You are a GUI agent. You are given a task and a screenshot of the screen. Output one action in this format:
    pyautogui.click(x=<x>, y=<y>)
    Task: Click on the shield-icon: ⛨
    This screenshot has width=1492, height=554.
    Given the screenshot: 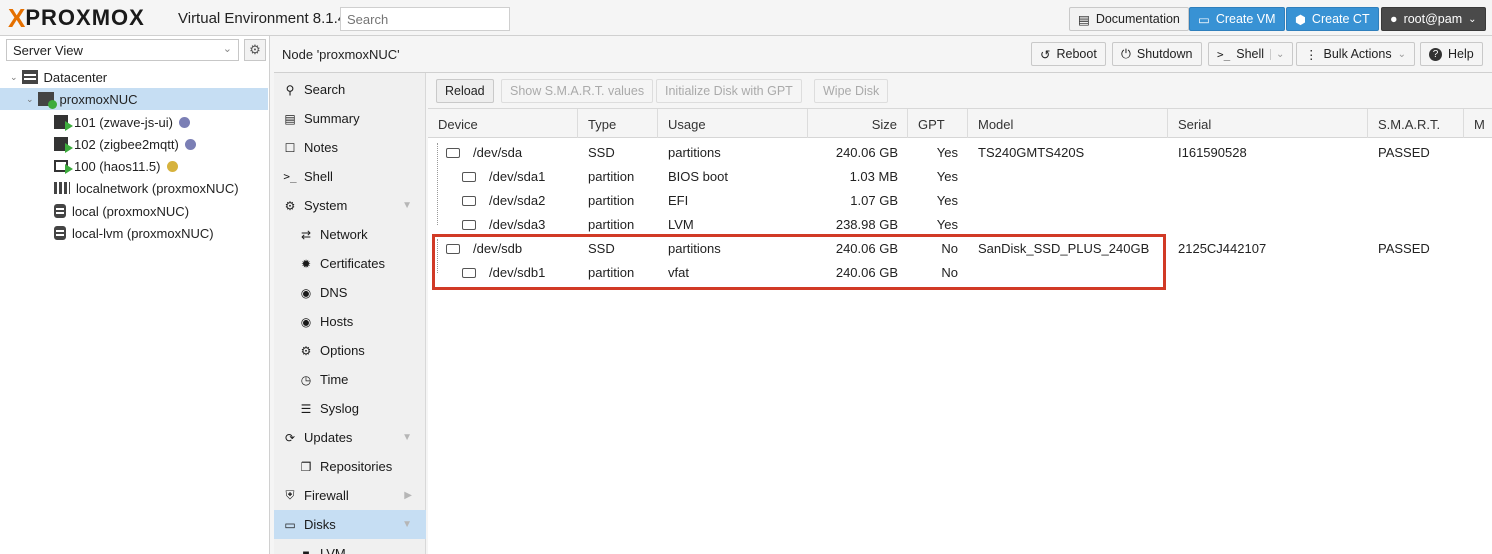 What is the action you would take?
    pyautogui.click(x=290, y=495)
    